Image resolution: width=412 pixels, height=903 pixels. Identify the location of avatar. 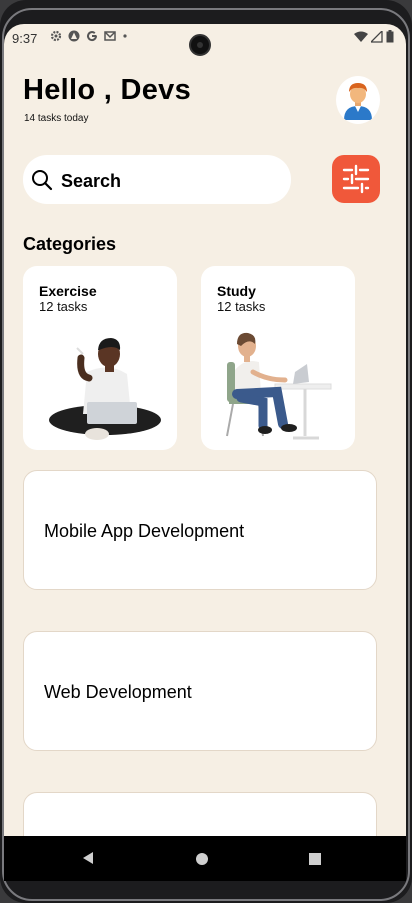
(358, 100).